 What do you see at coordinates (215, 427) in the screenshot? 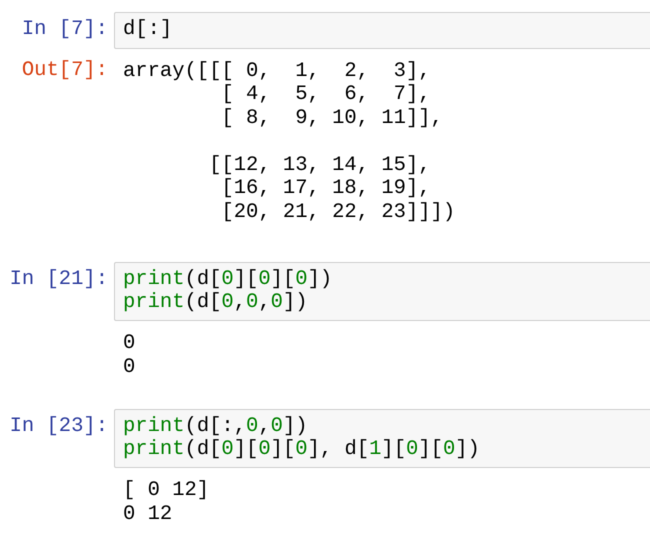
I see `code-line: print(d[:,0,0])` at bounding box center [215, 427].